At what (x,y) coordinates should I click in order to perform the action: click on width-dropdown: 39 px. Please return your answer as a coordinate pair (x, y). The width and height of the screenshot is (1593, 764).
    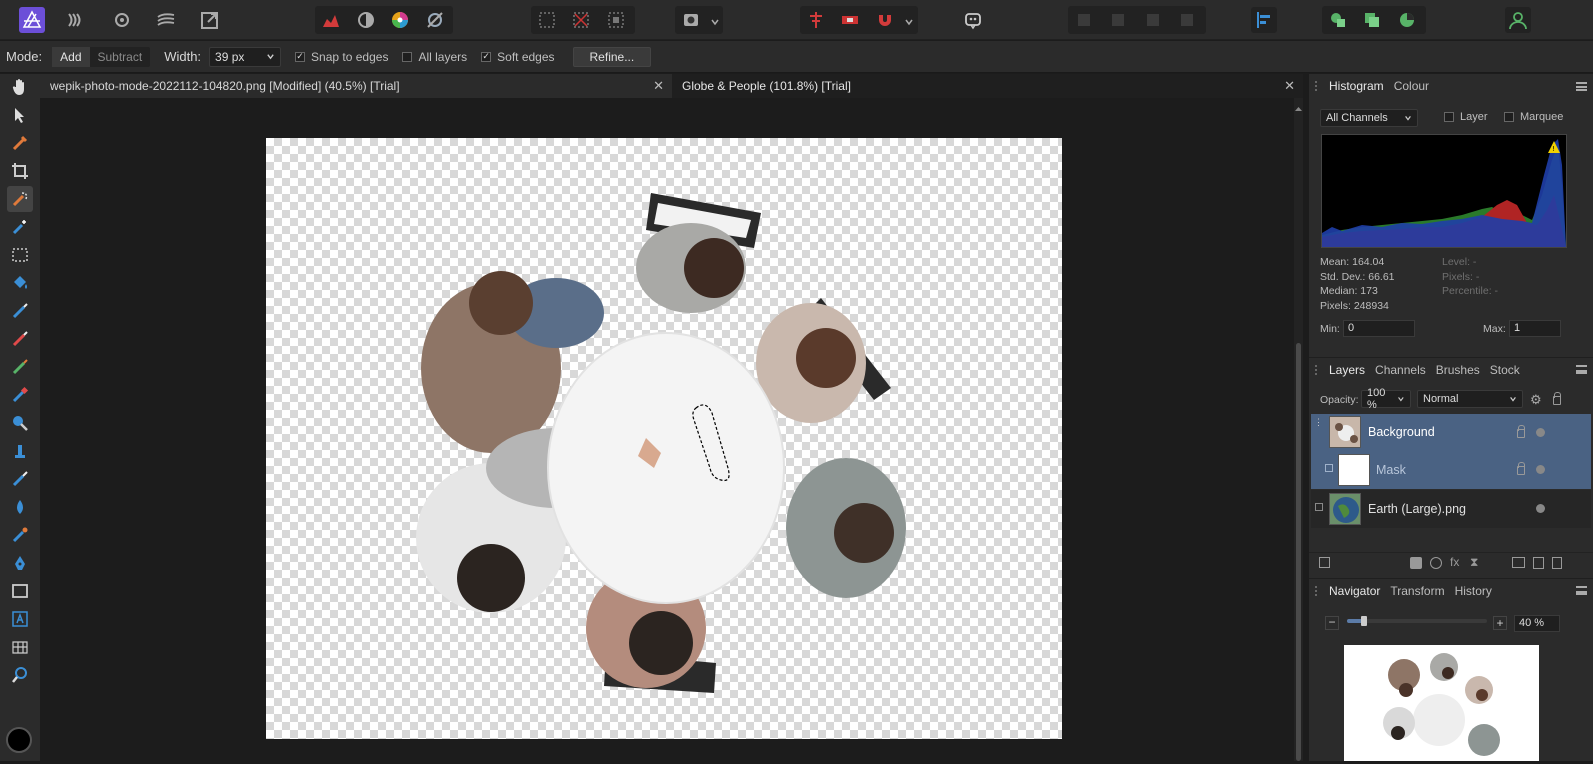
    Looking at the image, I should click on (245, 56).